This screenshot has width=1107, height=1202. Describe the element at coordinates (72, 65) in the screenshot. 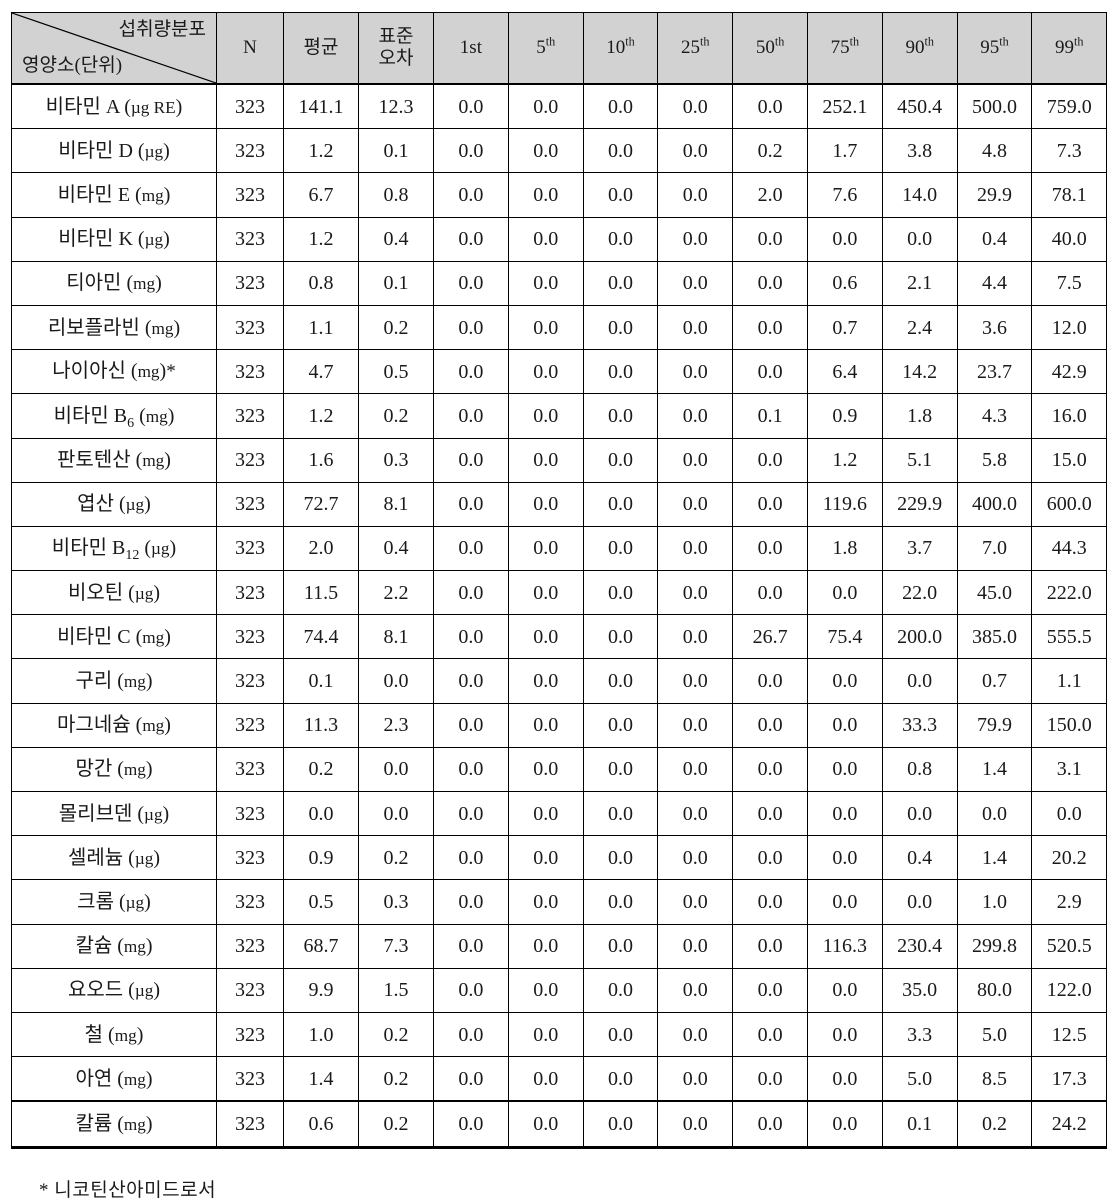

I see `corner-bottom-label: 영양소(단위)` at that location.